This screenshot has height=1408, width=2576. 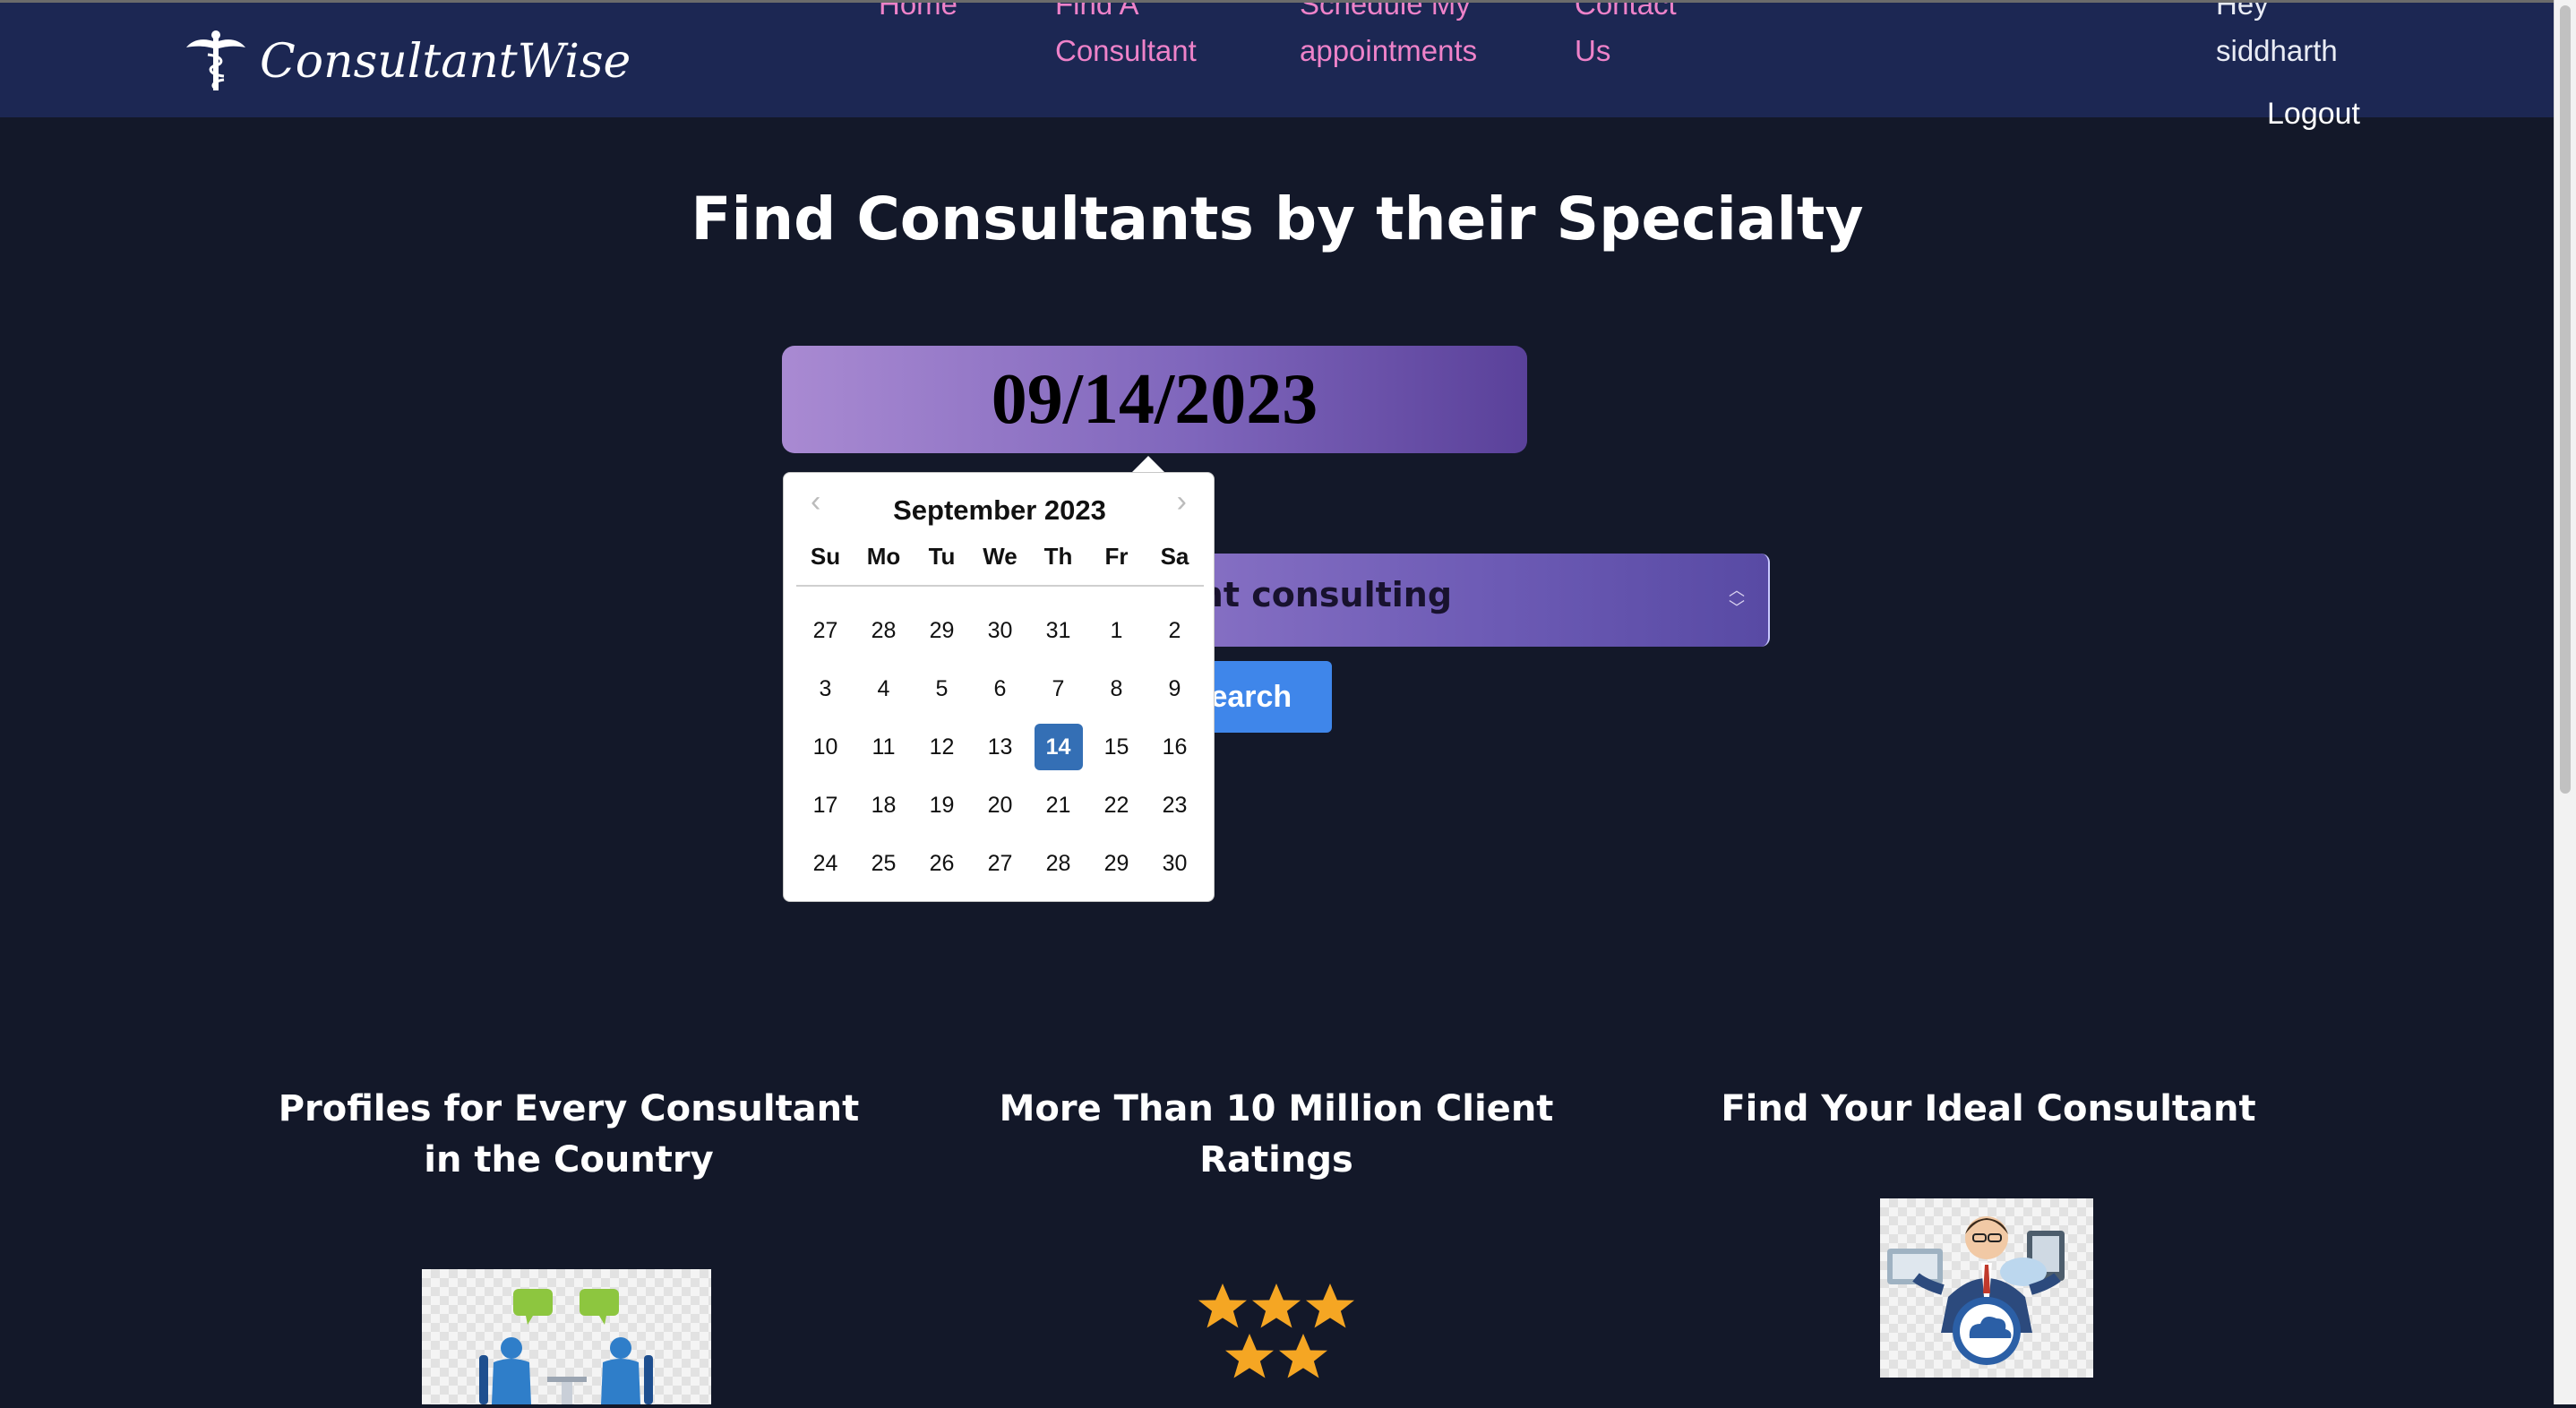 I want to click on weekday-header: Su Mo Tu We Th Fr Sa, so click(x=1000, y=556).